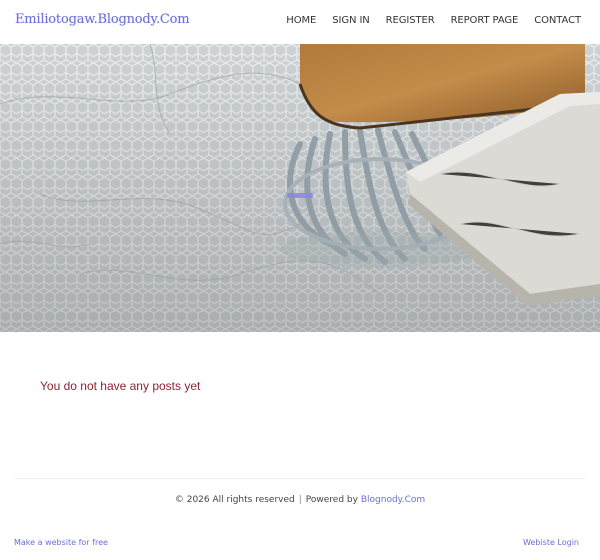 The width and height of the screenshot is (600, 560). What do you see at coordinates (351, 20) in the screenshot?
I see `nav-sign-in: SIGN IN` at bounding box center [351, 20].